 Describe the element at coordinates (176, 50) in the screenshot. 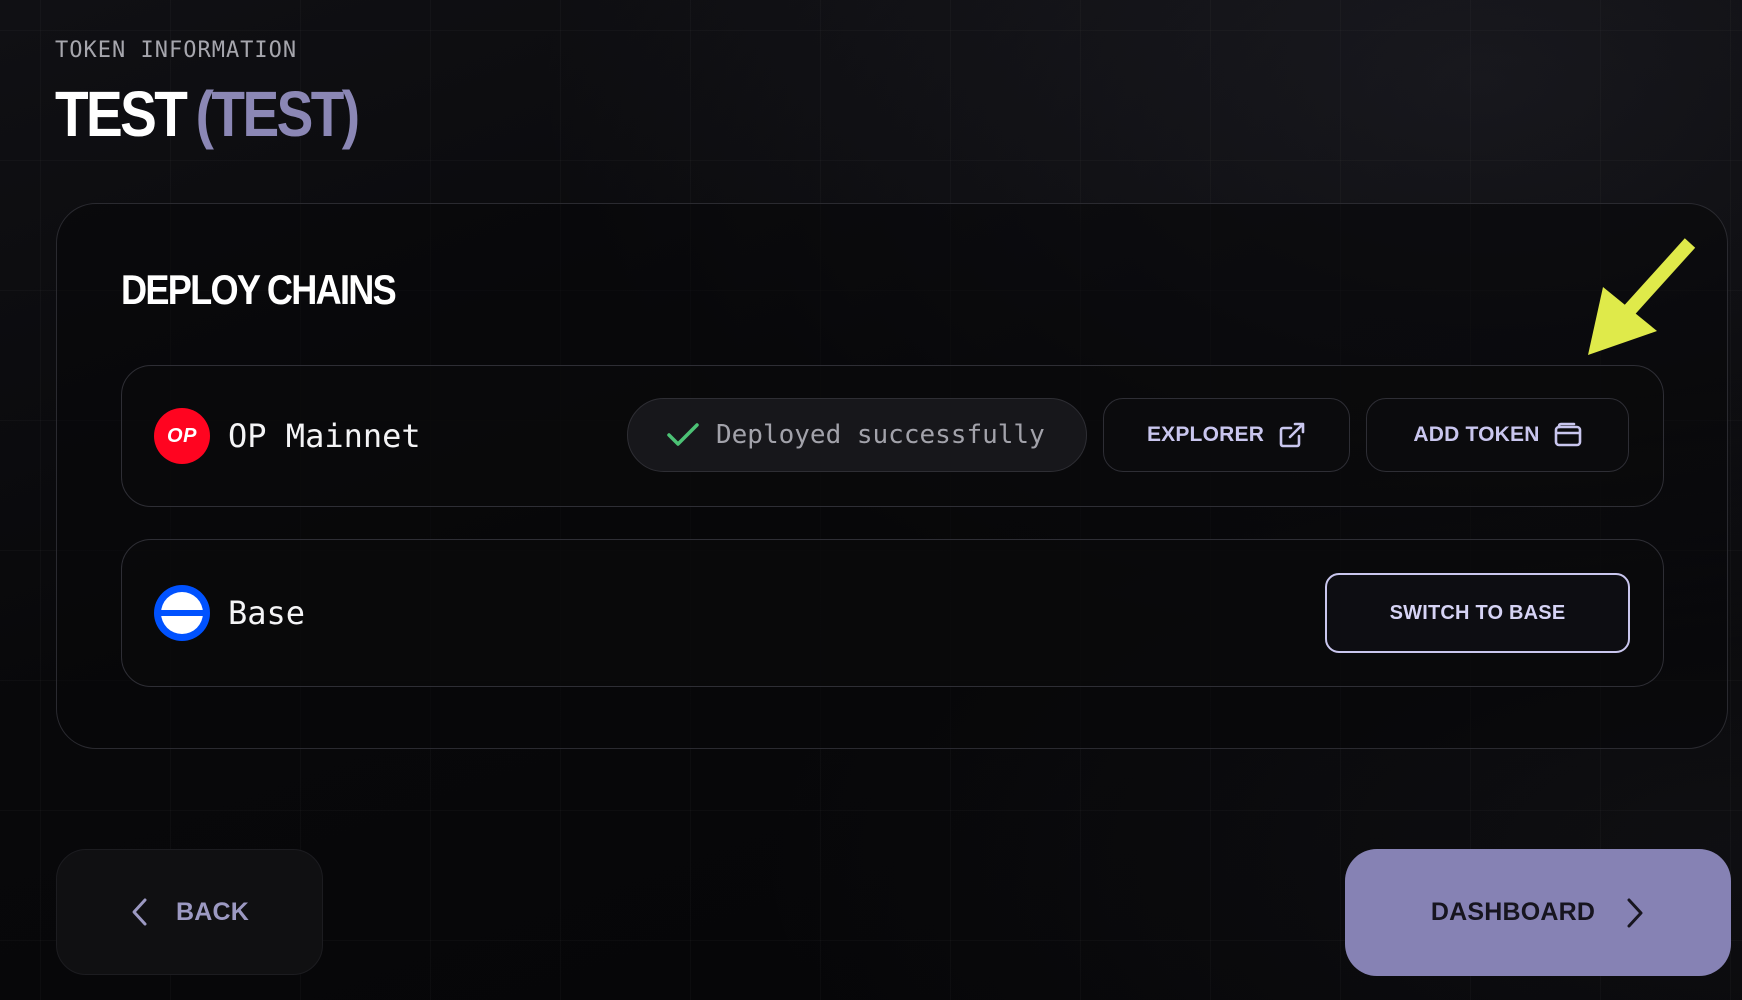

I see `section-eyebrow: TOKEN INFORMATION` at that location.